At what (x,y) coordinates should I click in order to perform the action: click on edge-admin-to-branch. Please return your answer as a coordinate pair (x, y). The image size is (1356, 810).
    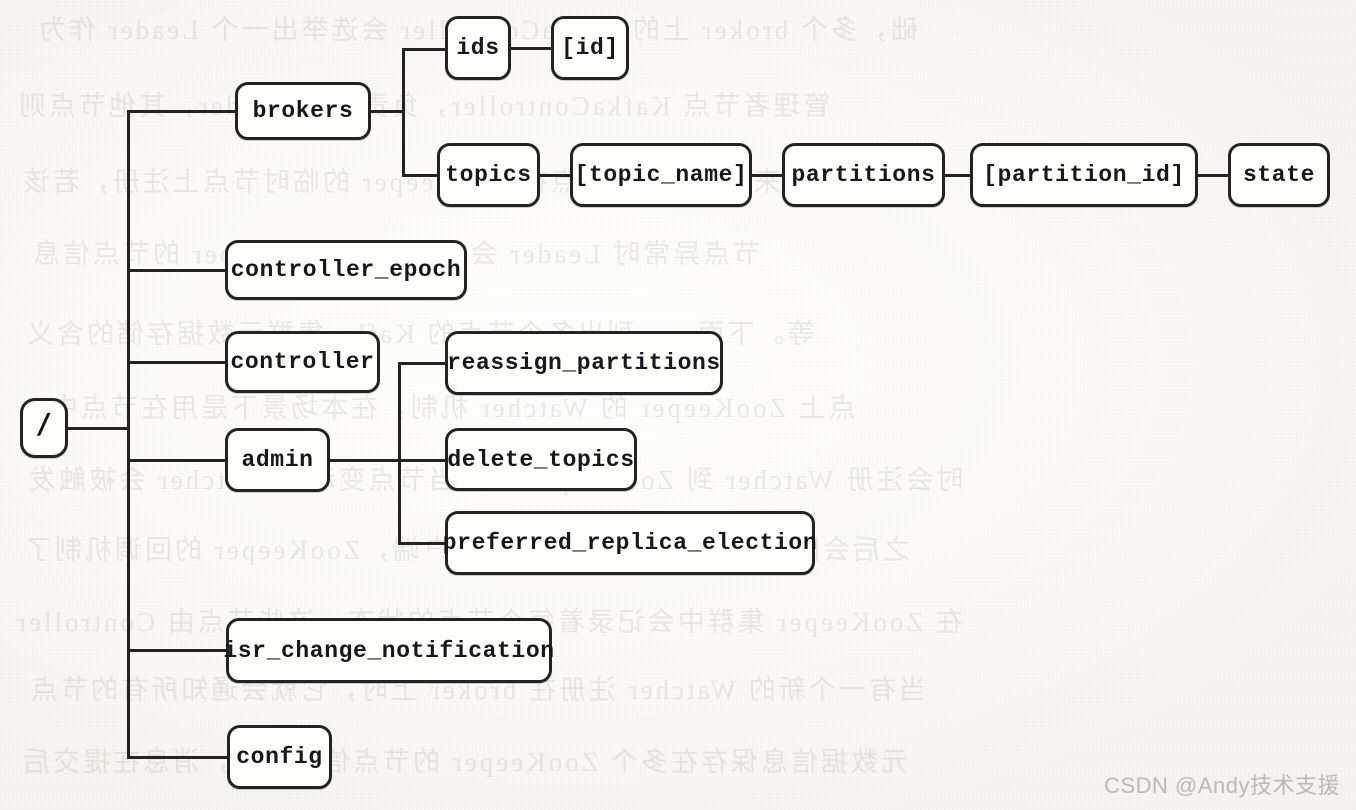
    Looking at the image, I should click on (364, 460).